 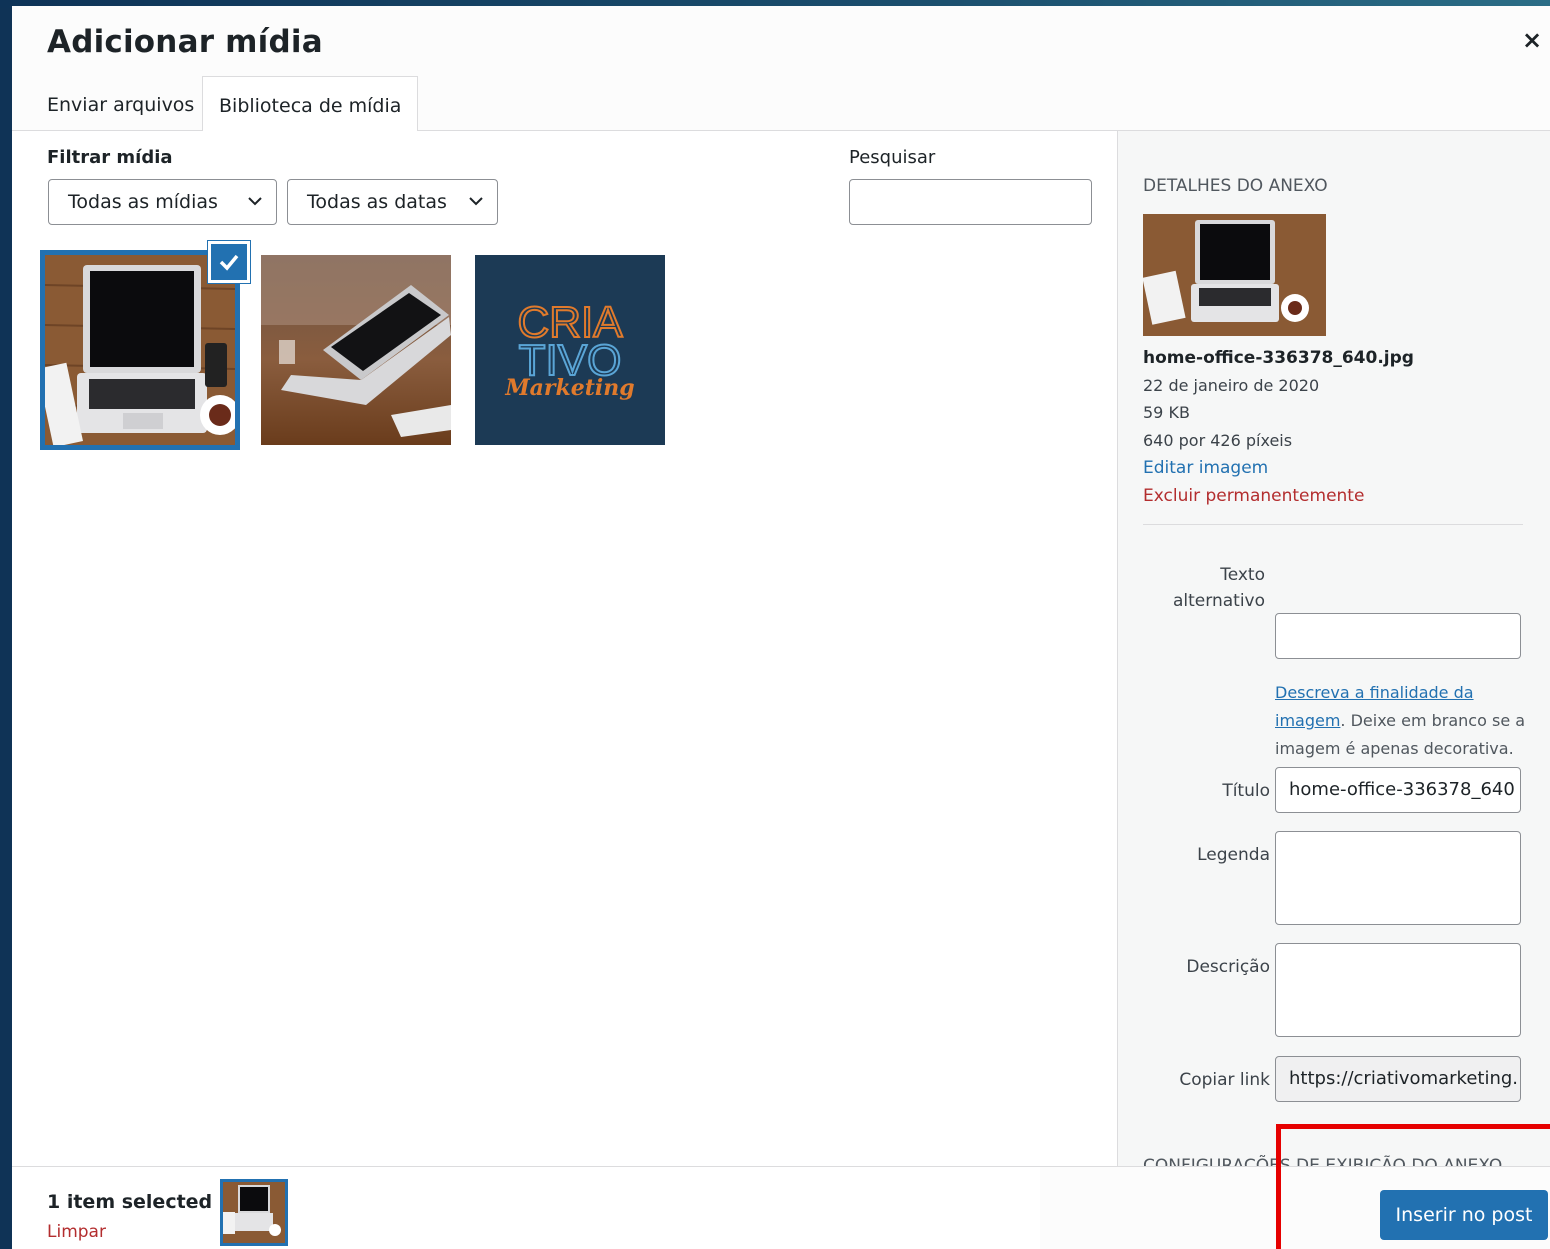 What do you see at coordinates (1219, 601) in the screenshot?
I see `alt-text-label-line-2: alternativo` at bounding box center [1219, 601].